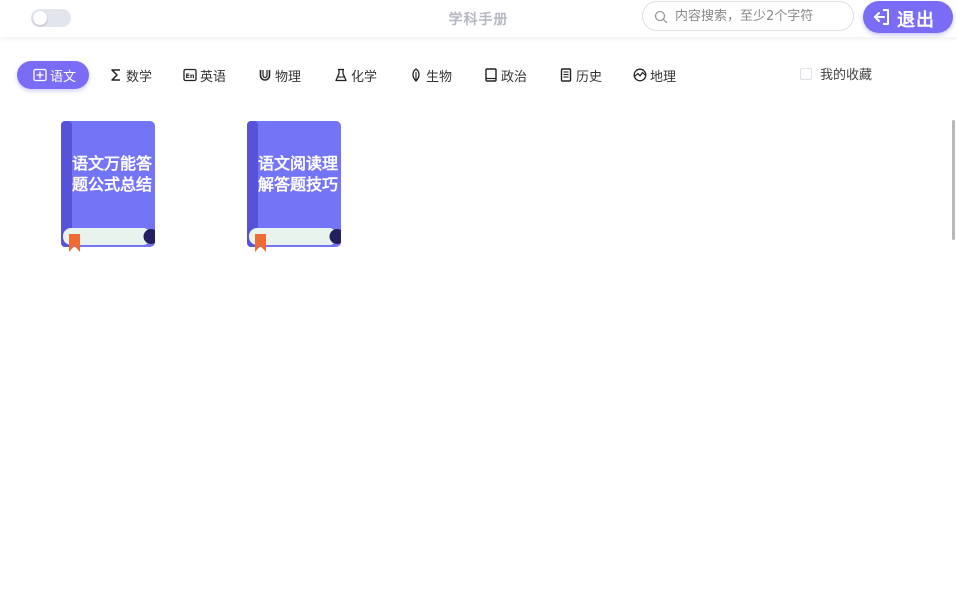 Image resolution: width=957 pixels, height=594 pixels. Describe the element at coordinates (661, 17) in the screenshot. I see `search-icon` at that location.